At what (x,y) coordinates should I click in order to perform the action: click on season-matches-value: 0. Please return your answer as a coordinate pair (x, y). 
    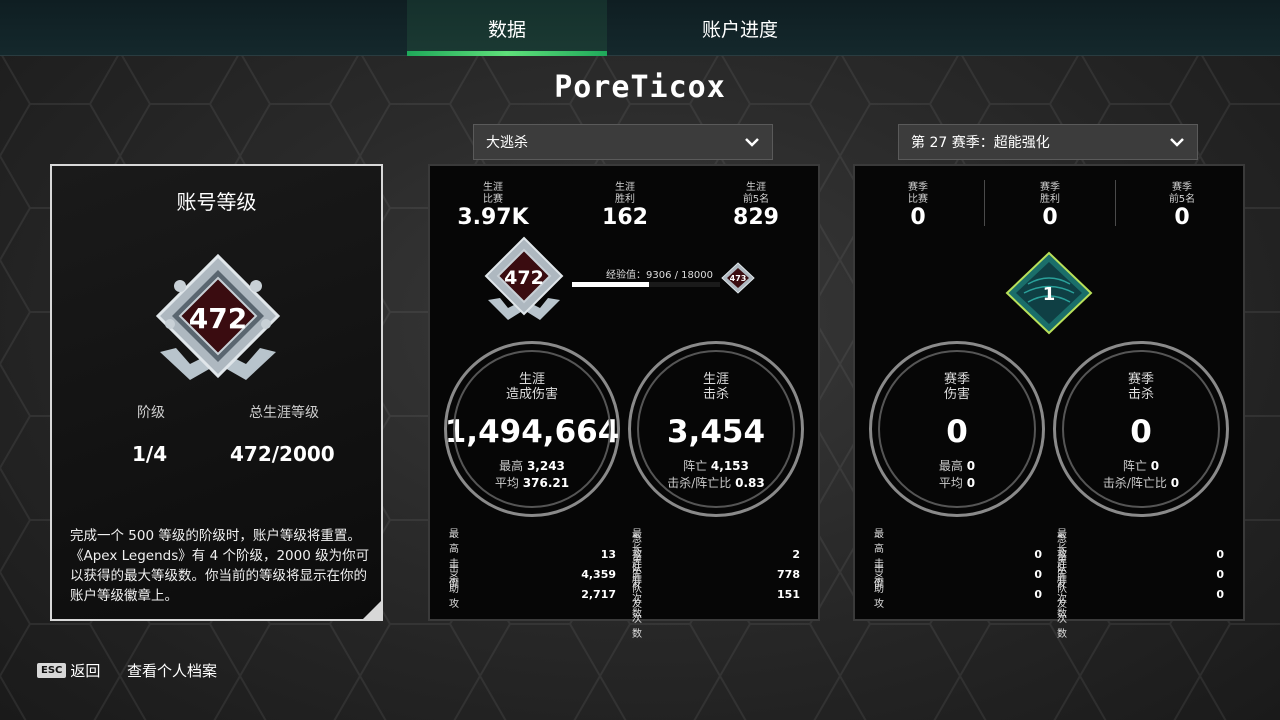
    Looking at the image, I should click on (918, 217).